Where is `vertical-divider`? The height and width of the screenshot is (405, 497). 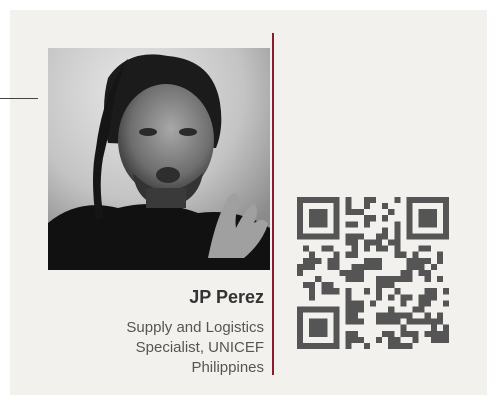
vertical-divider is located at coordinates (273, 204).